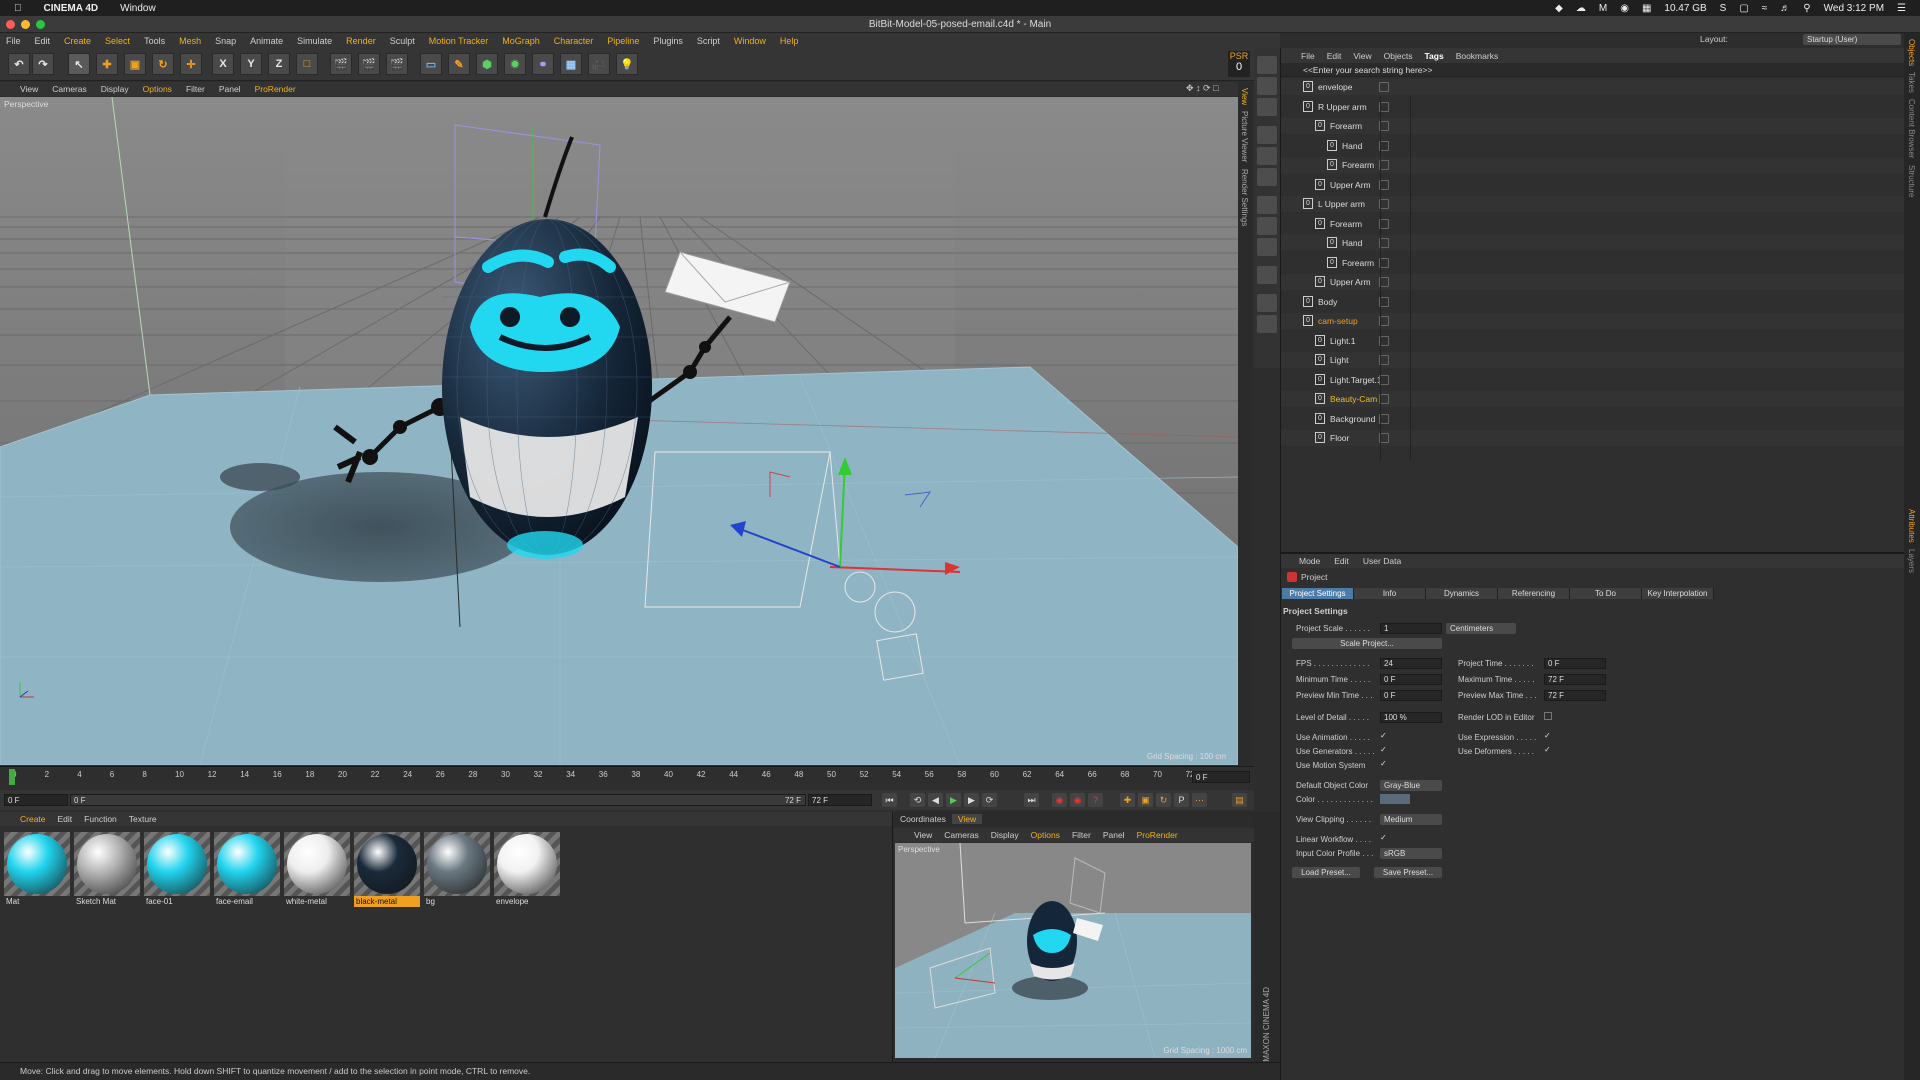  What do you see at coordinates (668, 41) in the screenshot?
I see `menu-plugins: Plugins` at bounding box center [668, 41].